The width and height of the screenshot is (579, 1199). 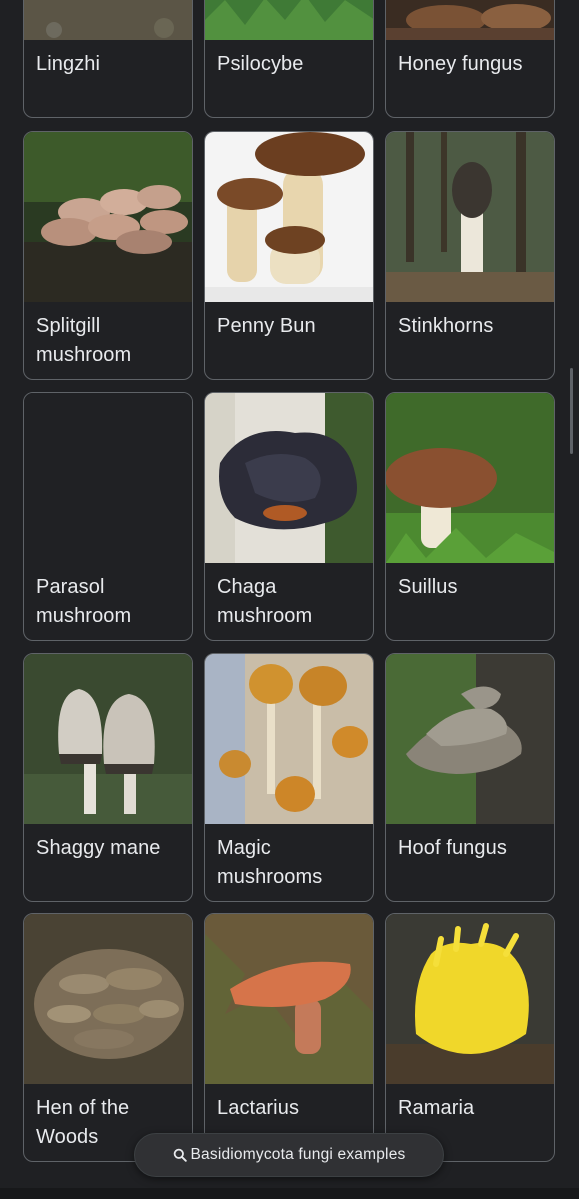 I want to click on result-card-suillus: Suillus, so click(x=470, y=516).